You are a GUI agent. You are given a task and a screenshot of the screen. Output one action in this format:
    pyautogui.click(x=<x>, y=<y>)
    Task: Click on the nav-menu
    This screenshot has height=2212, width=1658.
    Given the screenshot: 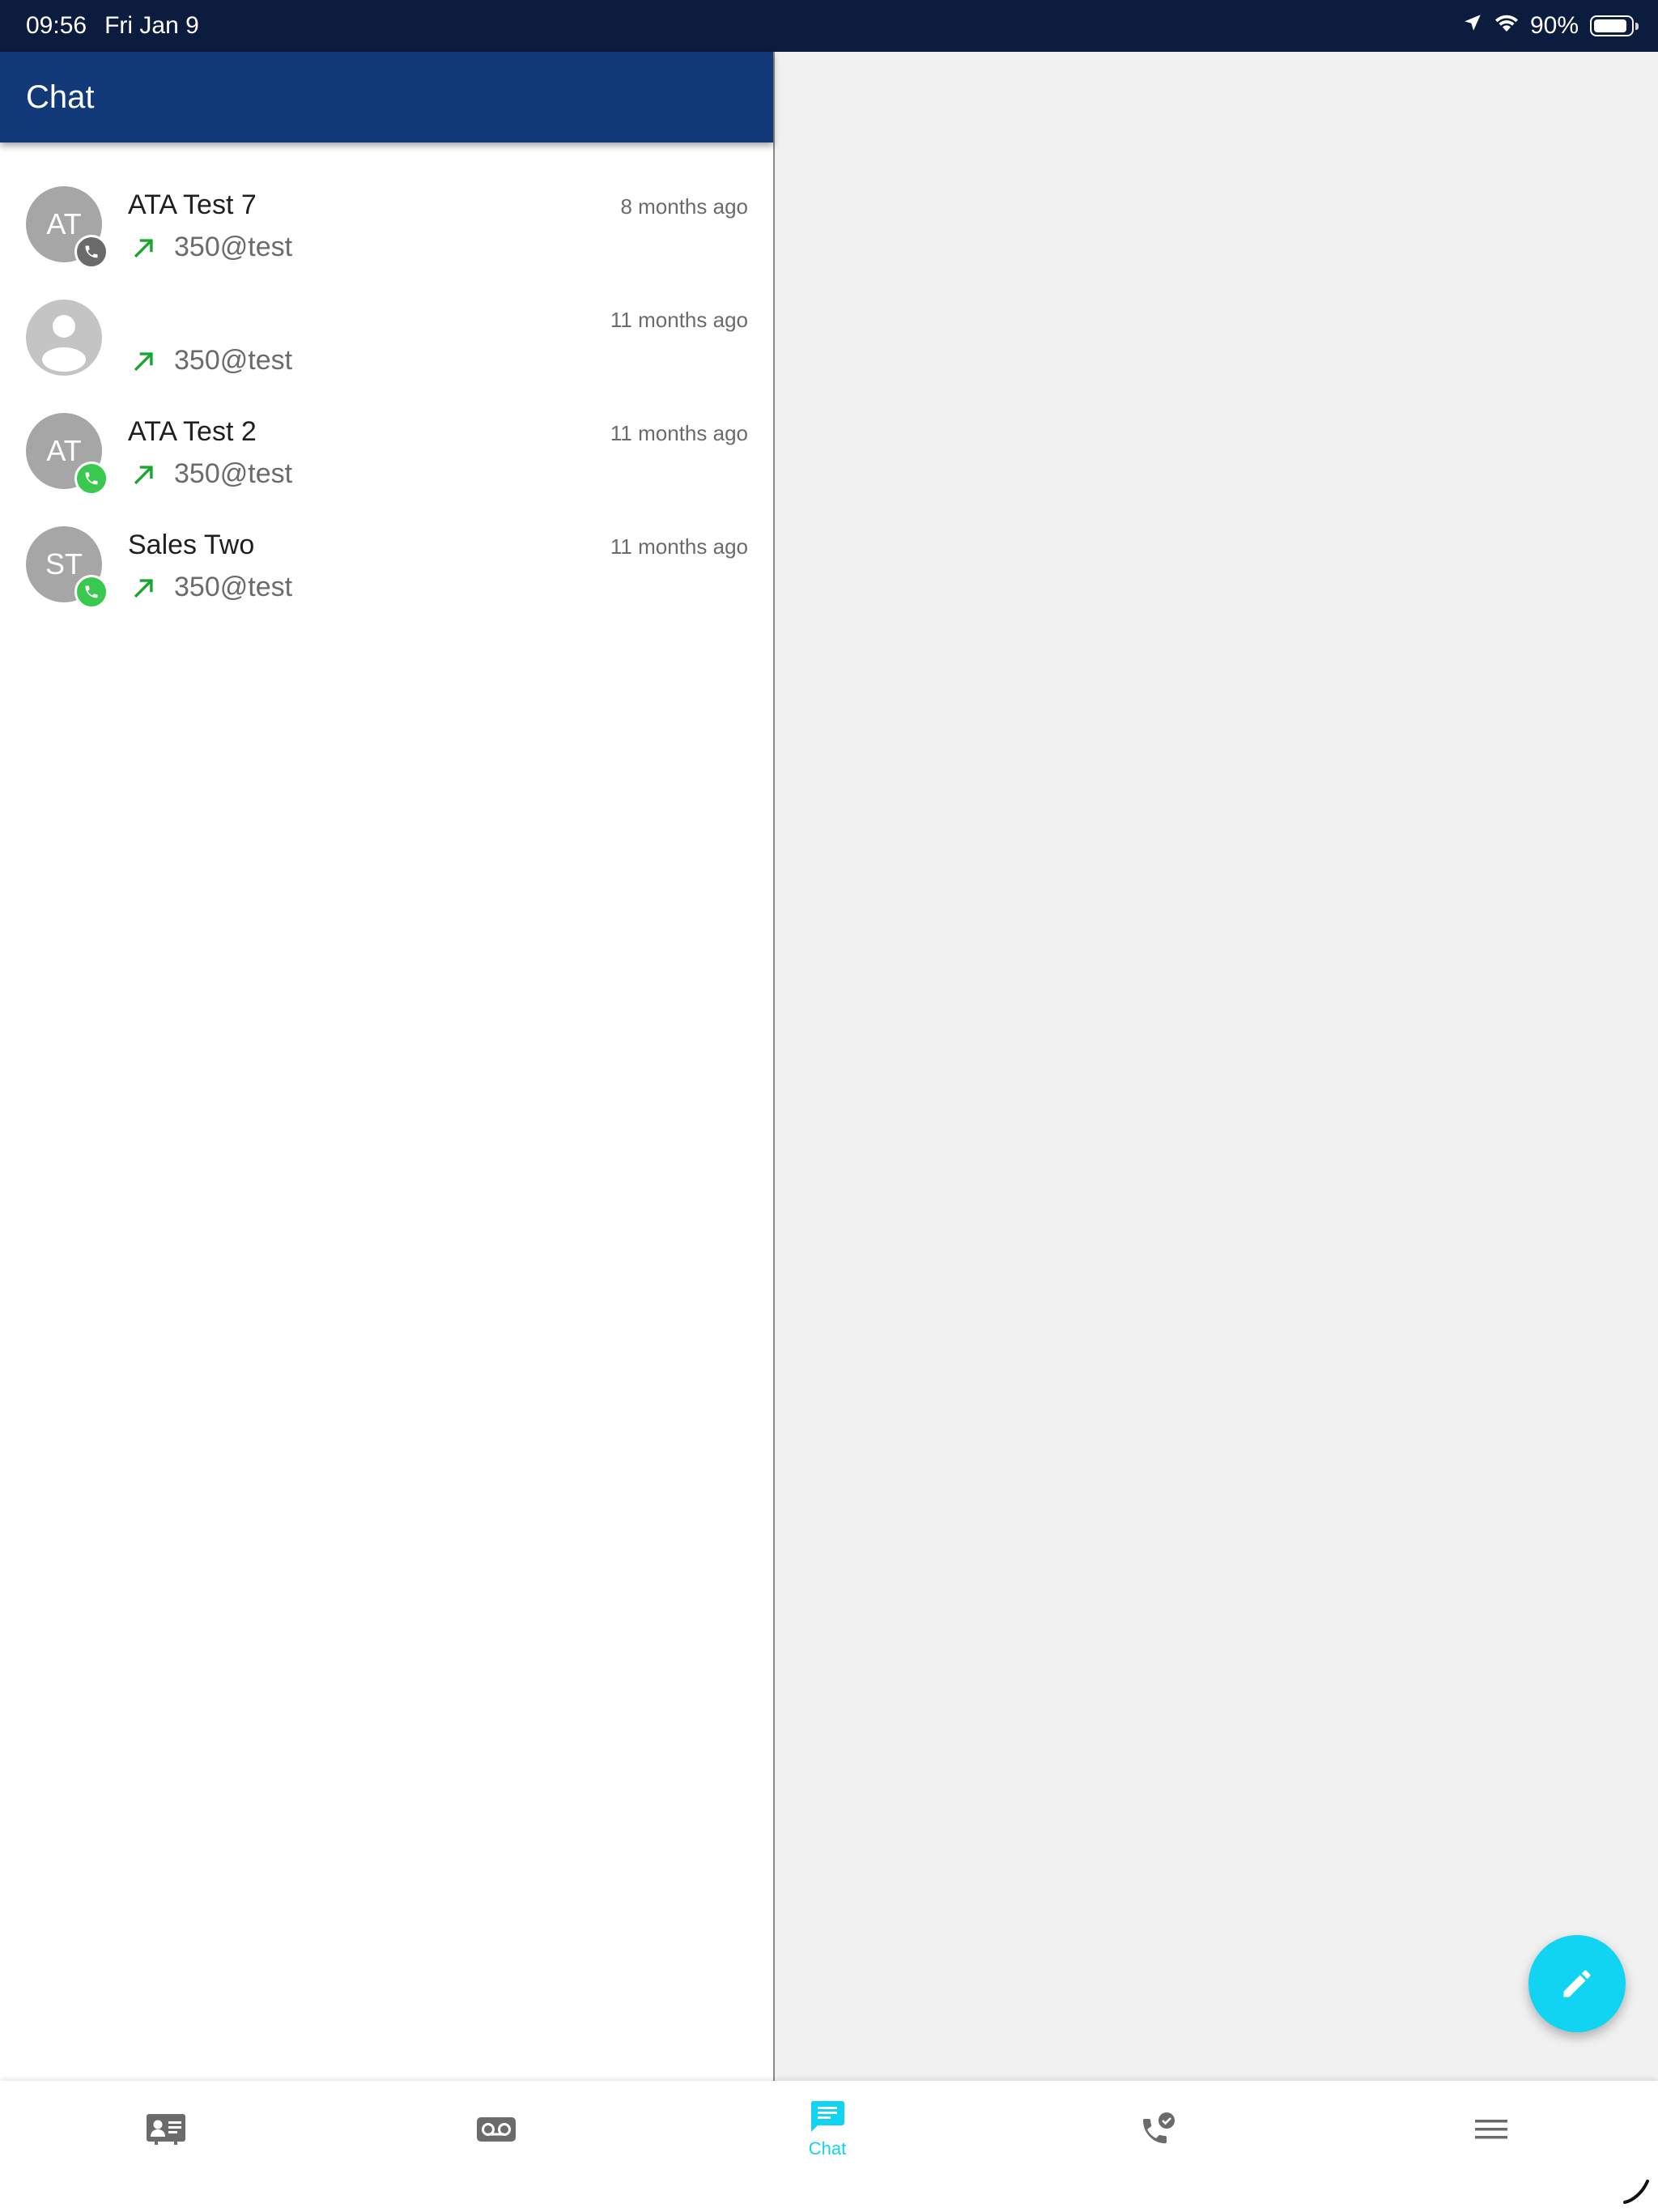 What is the action you would take?
    pyautogui.click(x=1491, y=2130)
    